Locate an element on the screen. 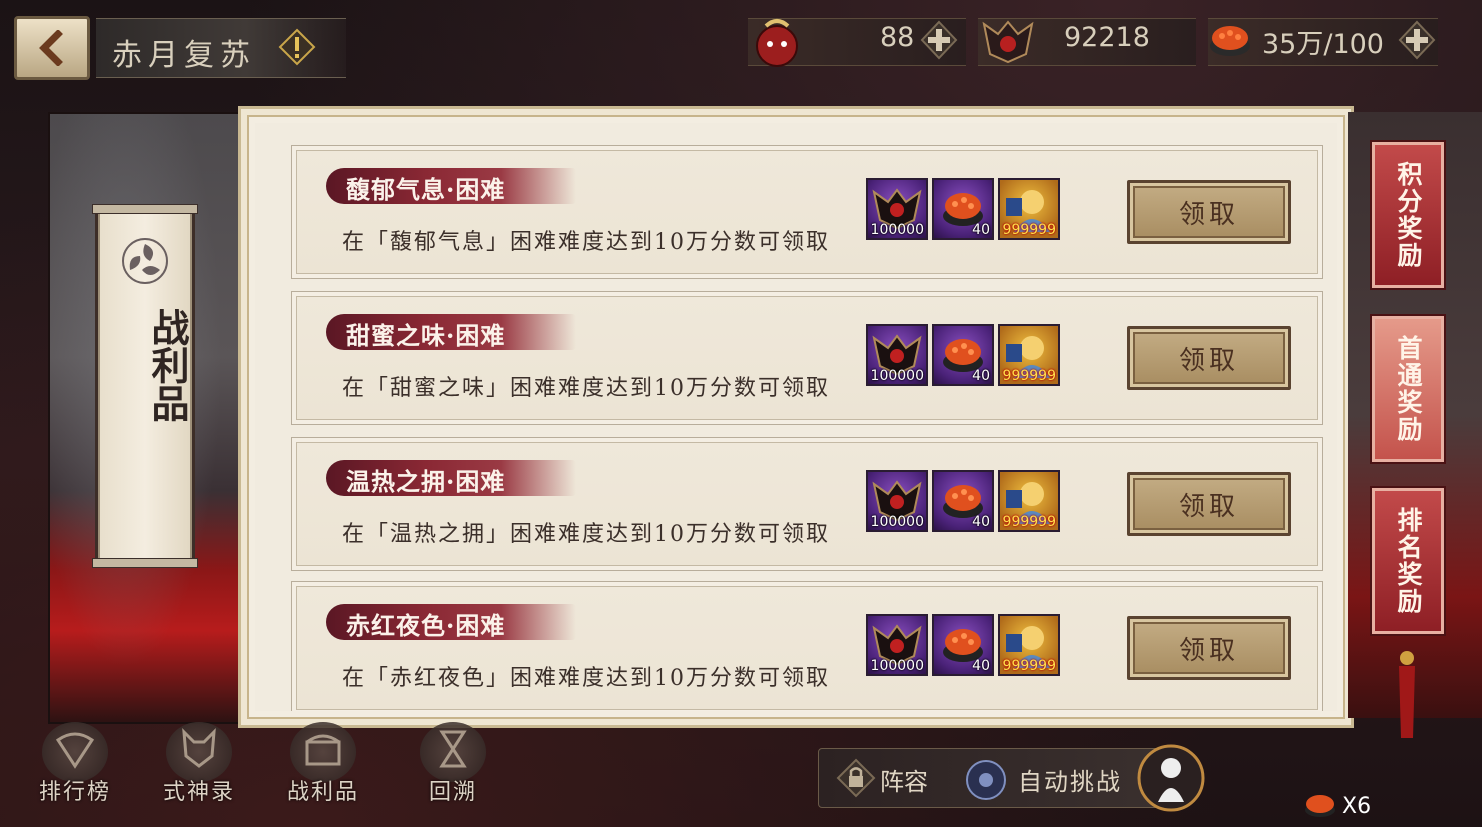 The image size is (1482, 827). tab-first-clear-reward: 首通奖励 is located at coordinates (1408, 389).